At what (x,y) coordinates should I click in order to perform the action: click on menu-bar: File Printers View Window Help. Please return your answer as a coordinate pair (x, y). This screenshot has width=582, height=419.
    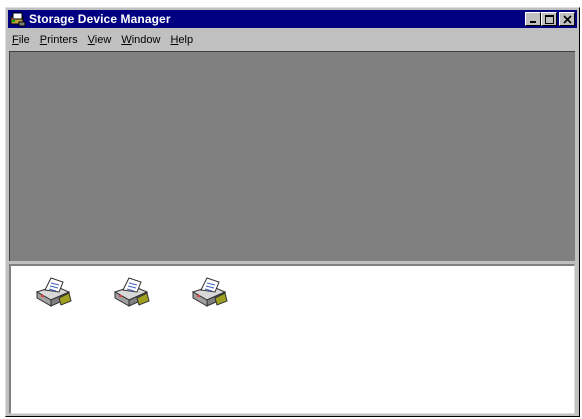
    Looking at the image, I should click on (292, 39).